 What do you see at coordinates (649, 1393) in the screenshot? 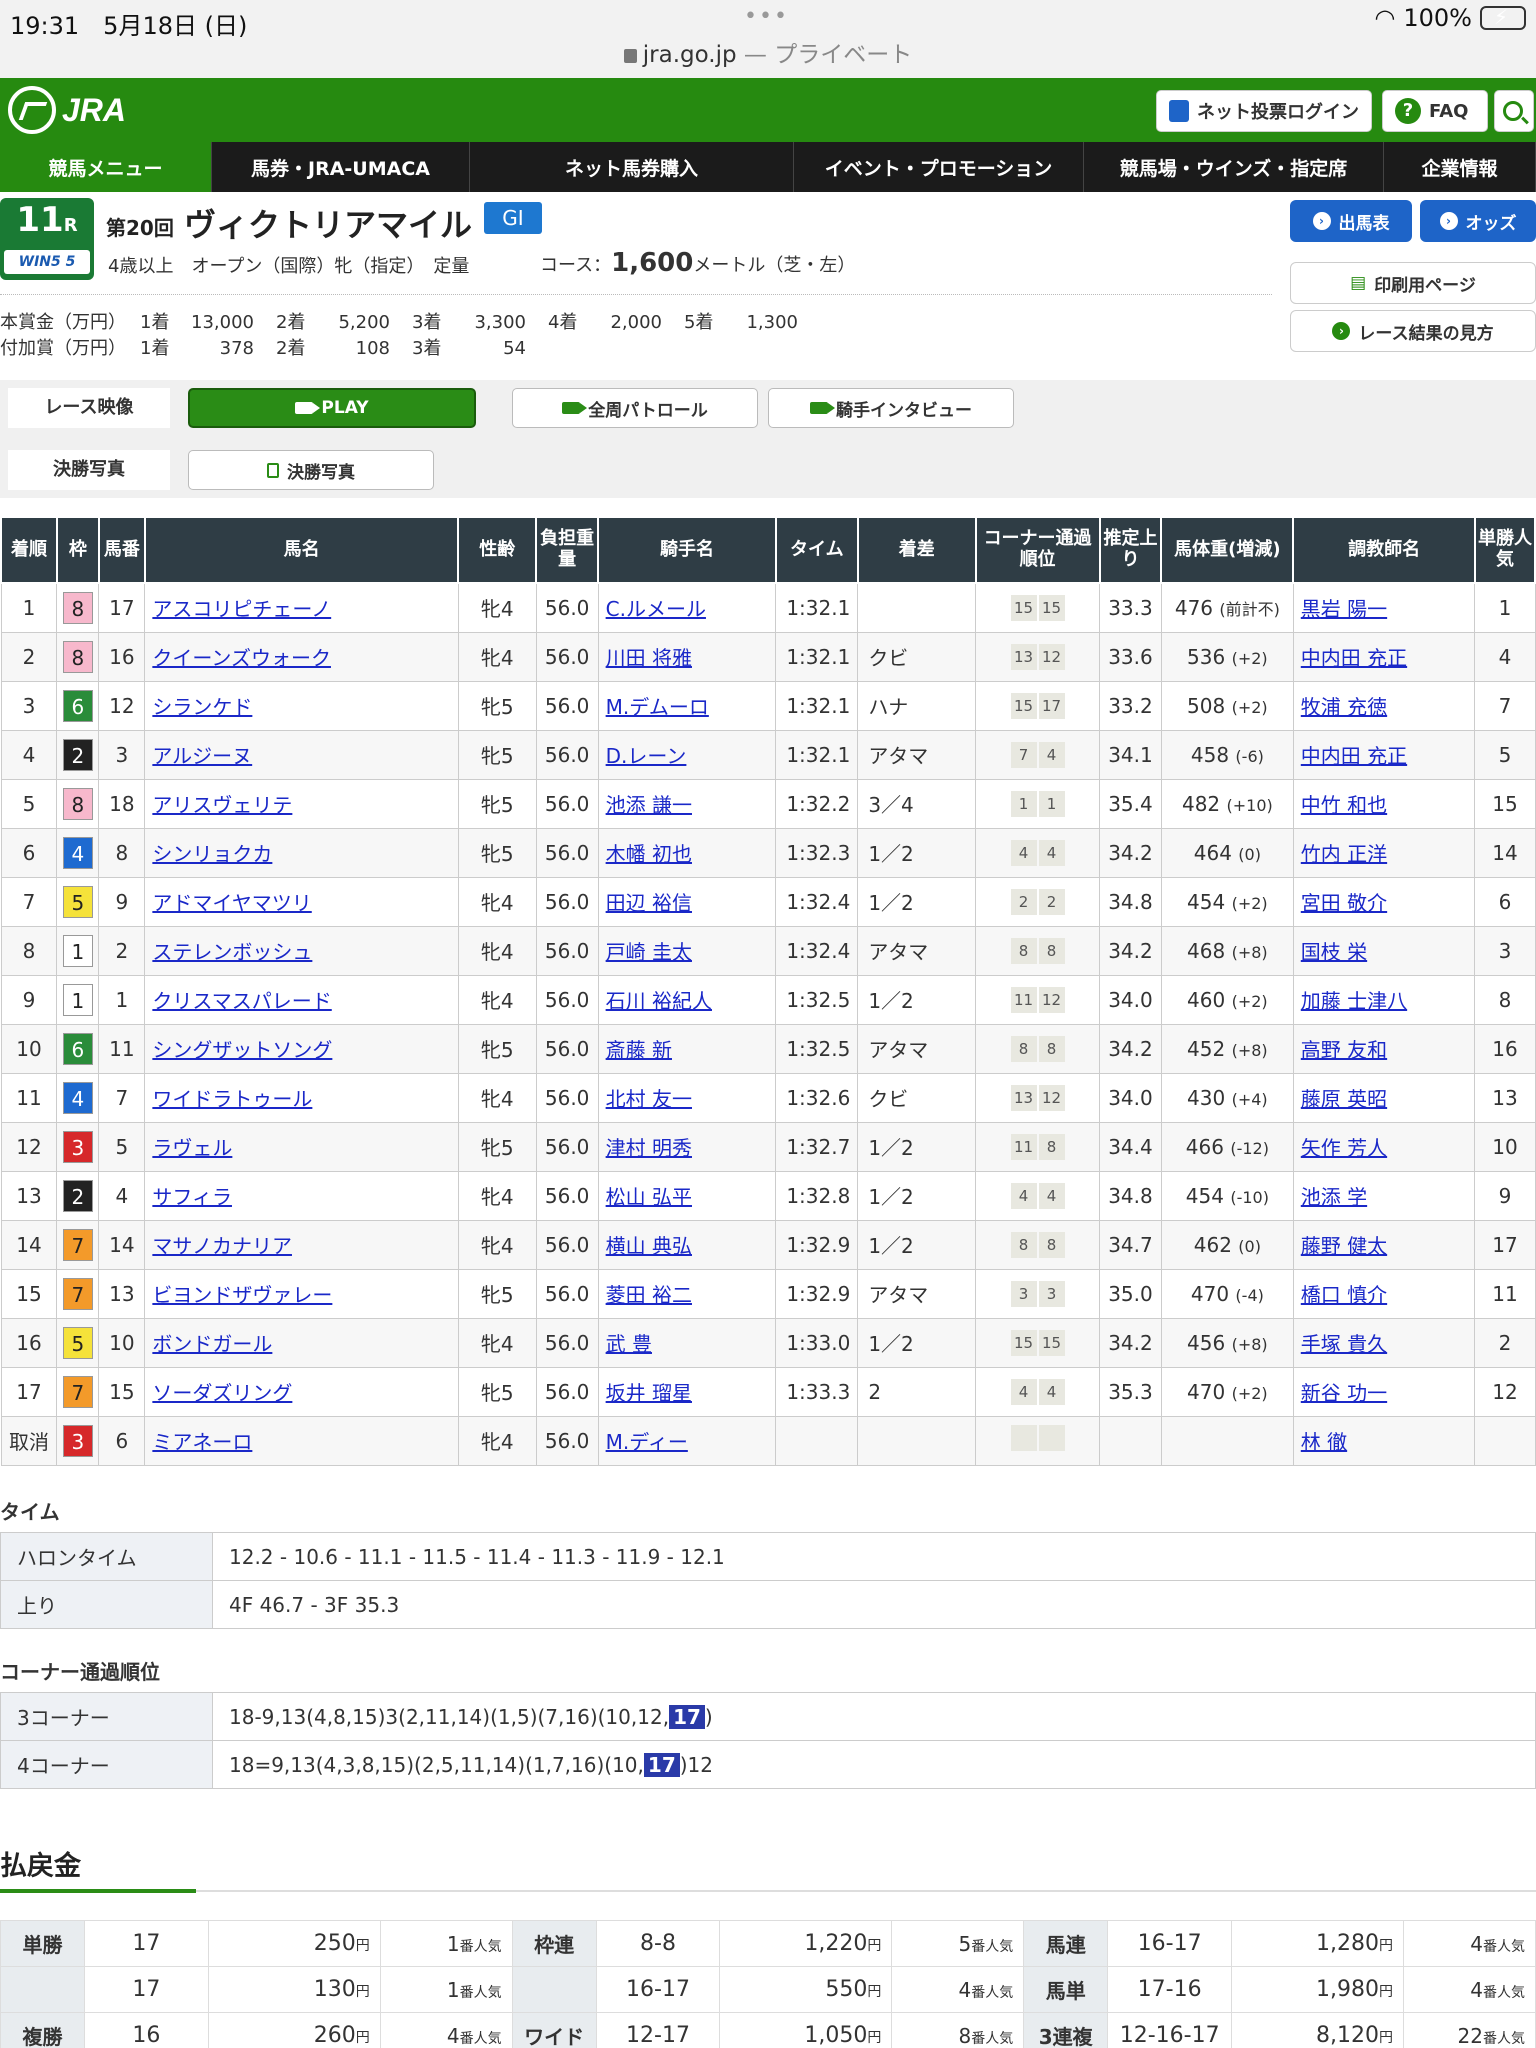
I see `jockey-link: 坂井 瑠星` at bounding box center [649, 1393].